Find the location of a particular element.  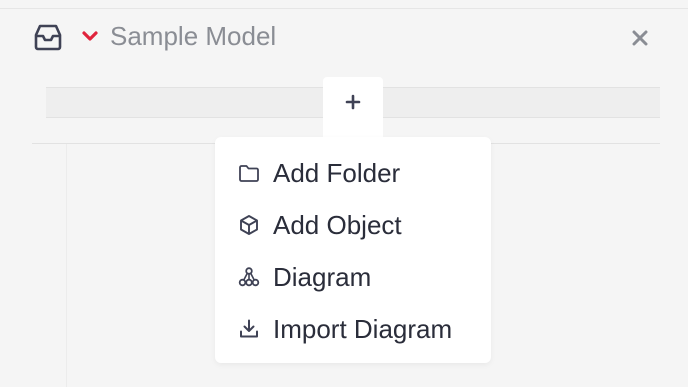

close-icon is located at coordinates (640, 38).